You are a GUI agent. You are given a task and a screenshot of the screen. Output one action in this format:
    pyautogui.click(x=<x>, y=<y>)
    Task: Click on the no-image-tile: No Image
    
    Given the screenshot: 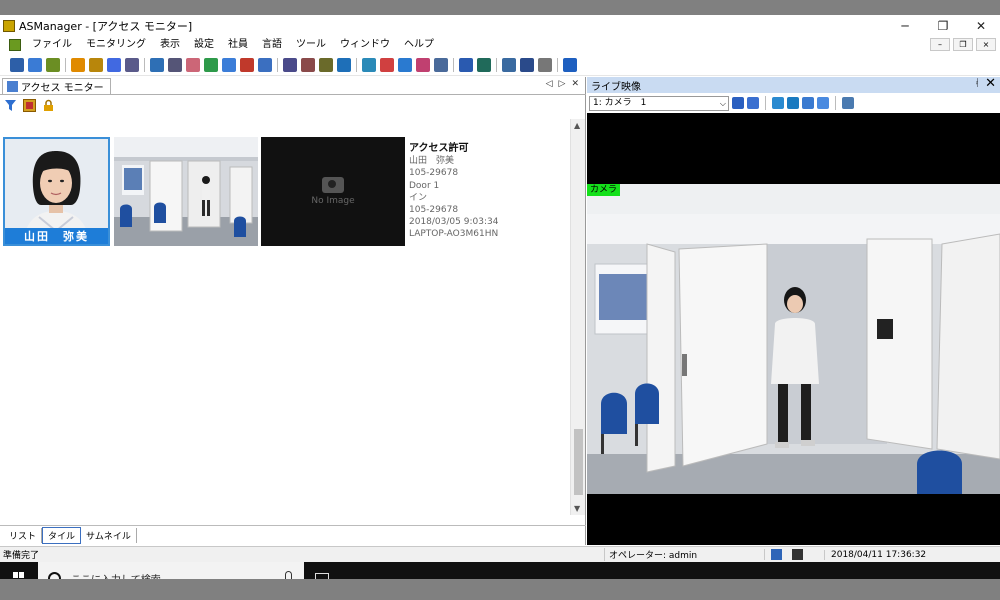 What is the action you would take?
    pyautogui.click(x=333, y=191)
    